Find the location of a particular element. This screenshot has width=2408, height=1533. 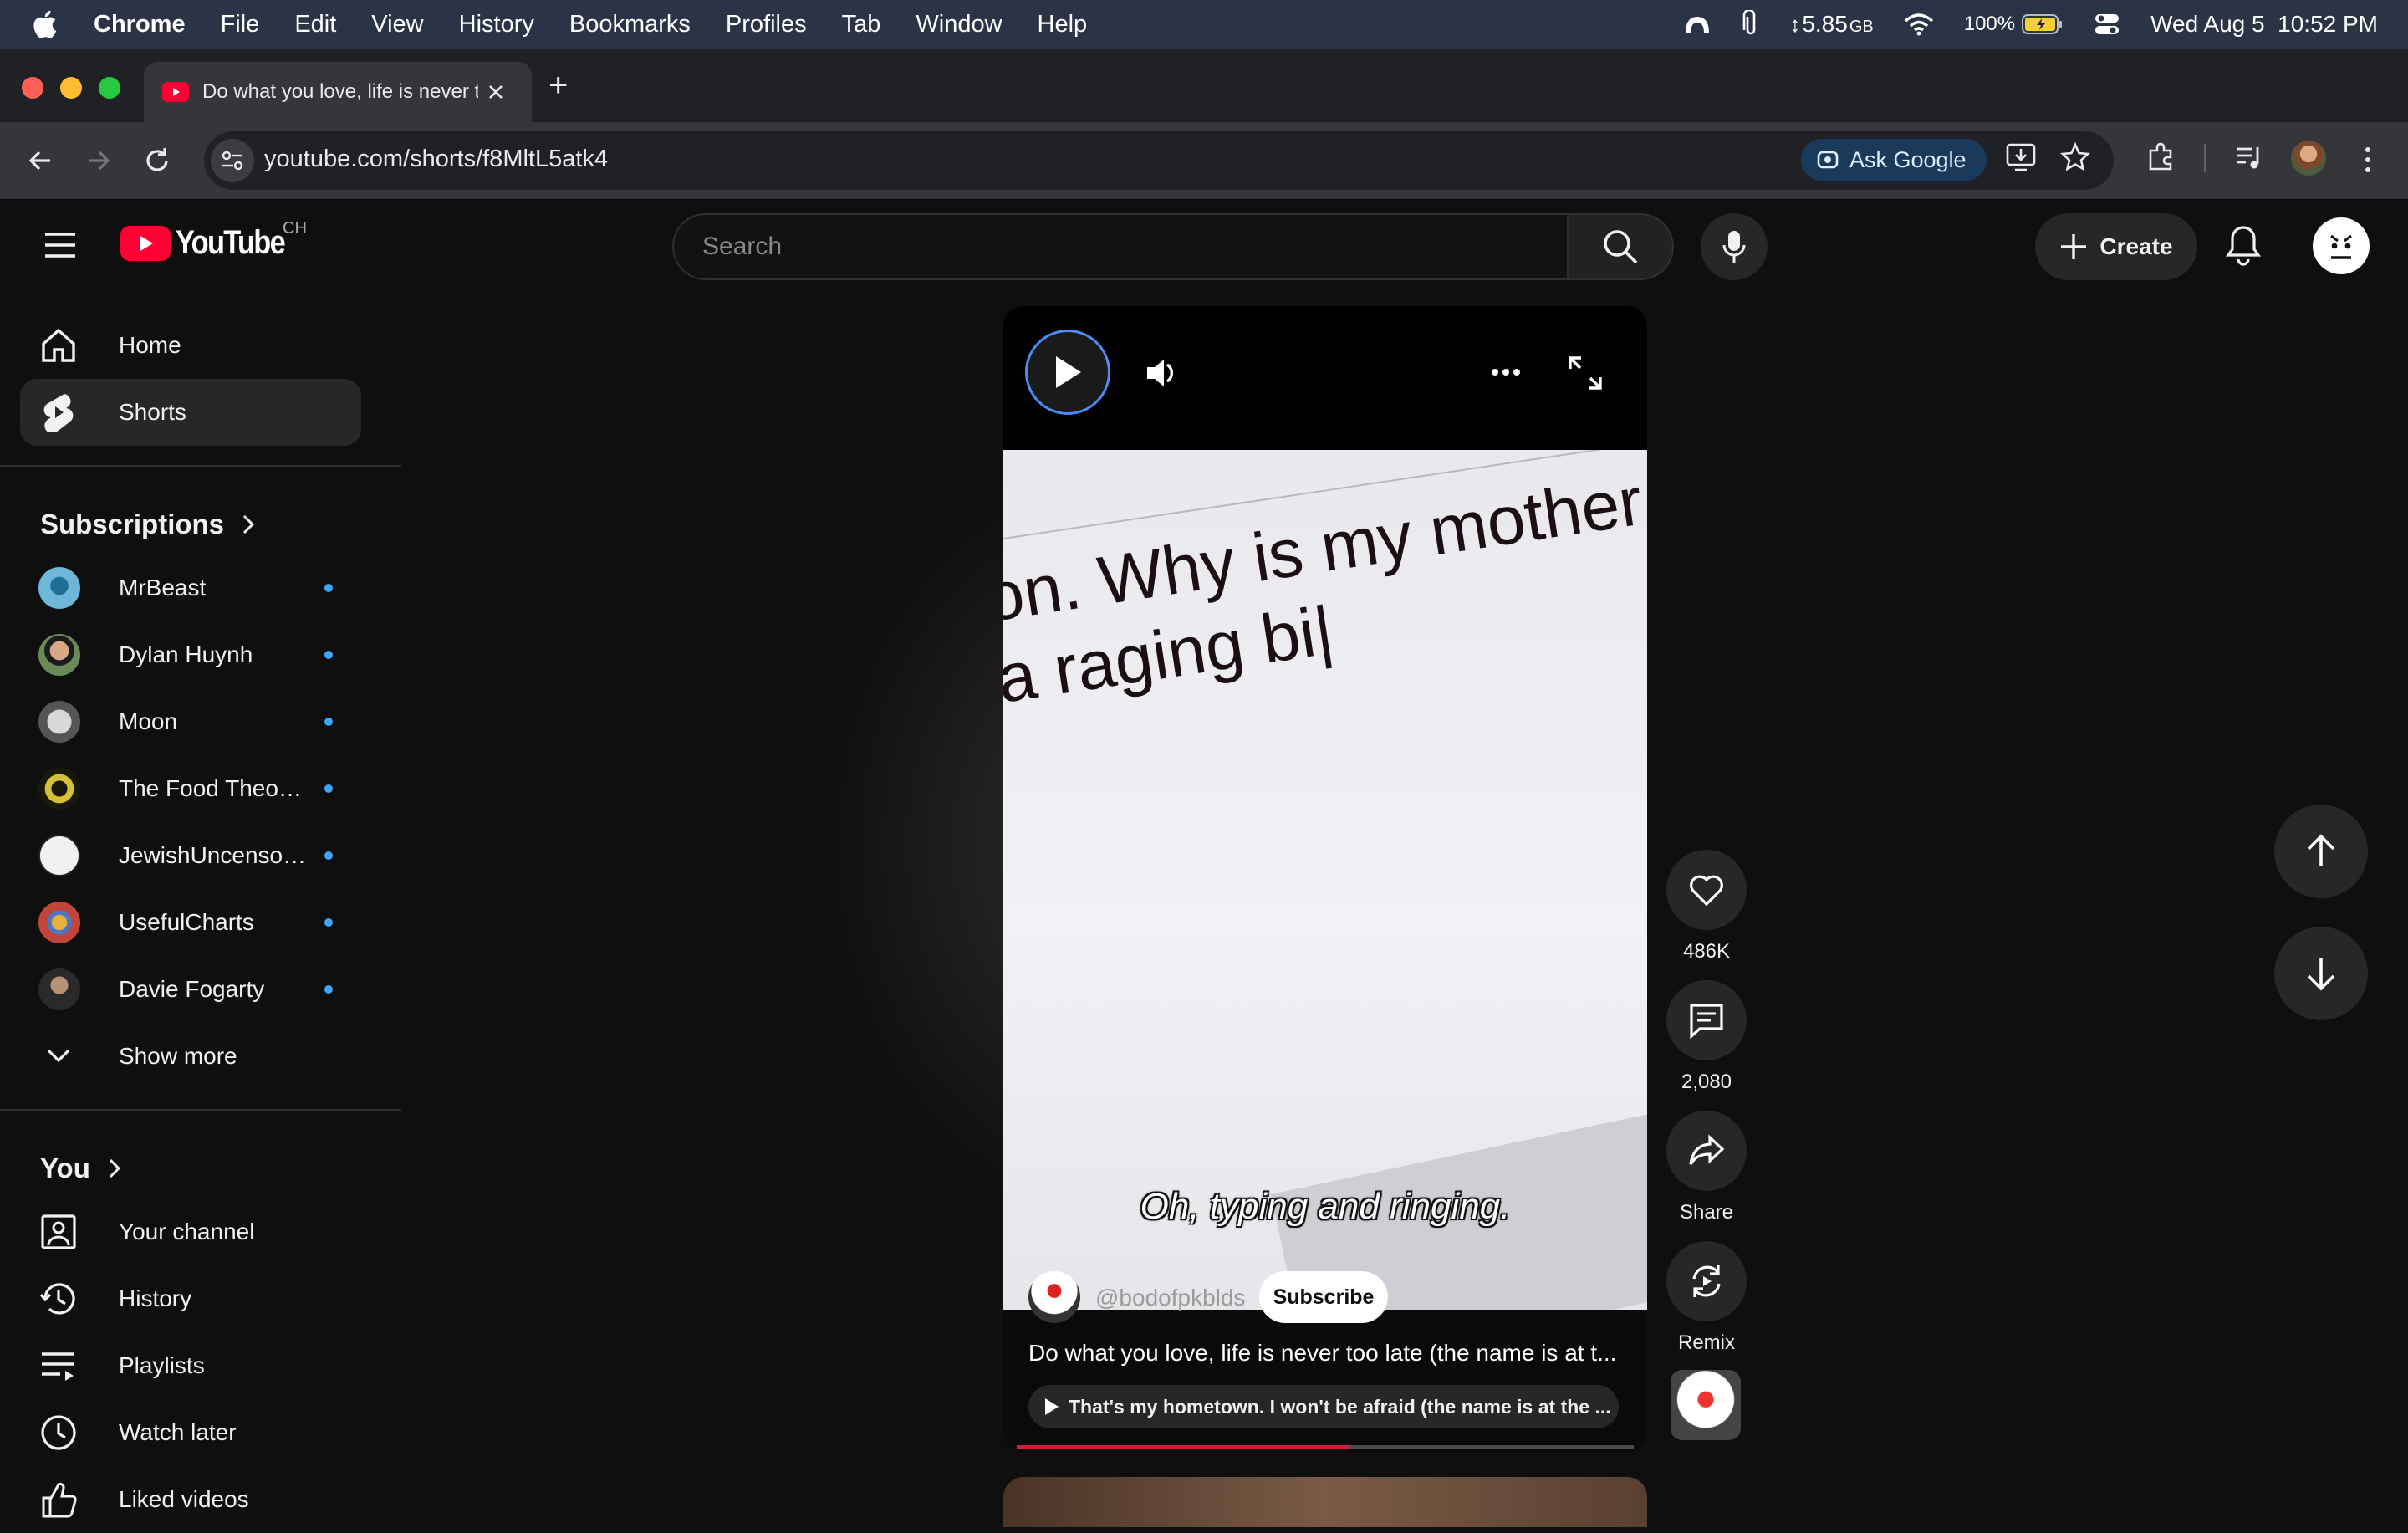

search-input: Search is located at coordinates (1120, 246).